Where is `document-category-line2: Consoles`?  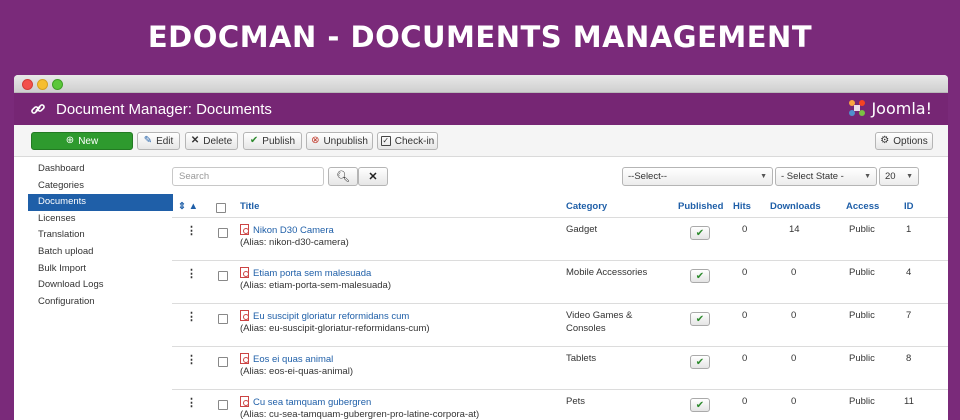
document-category-line2: Consoles is located at coordinates (586, 328).